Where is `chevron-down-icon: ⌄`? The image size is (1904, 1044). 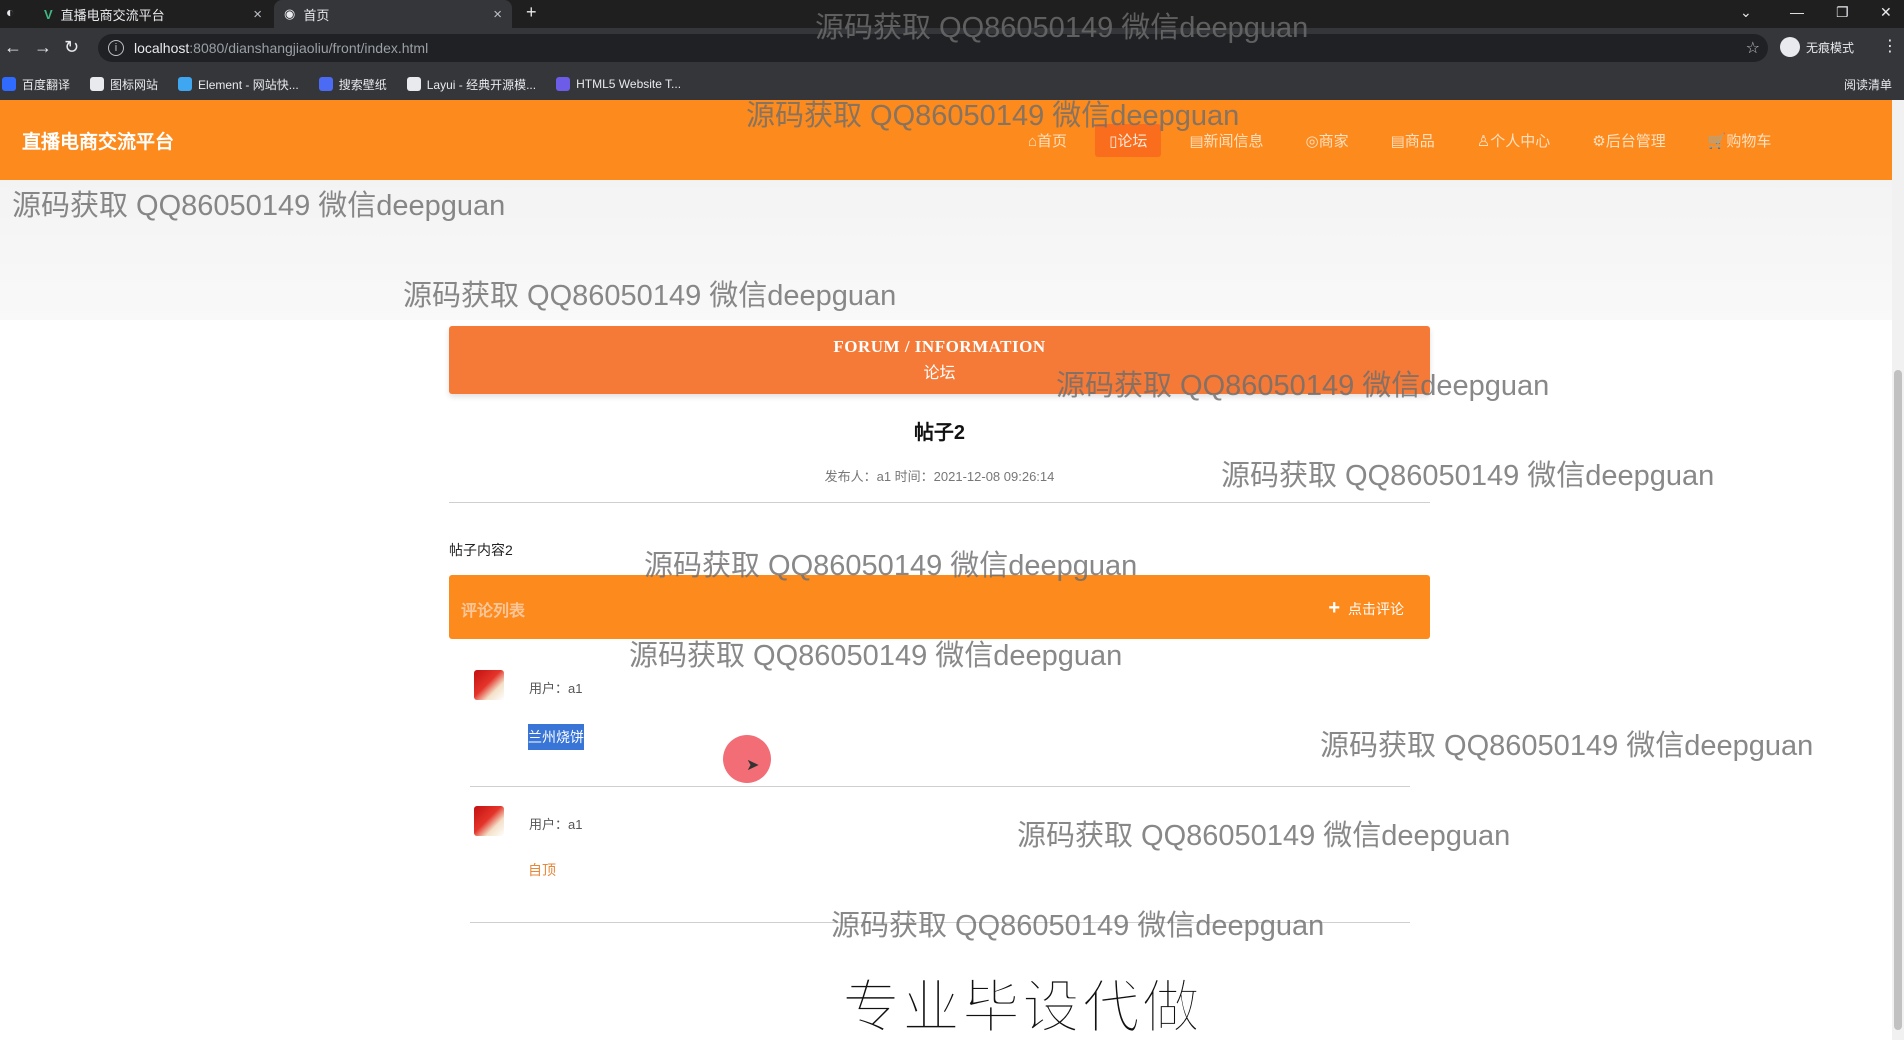
chevron-down-icon: ⌄ is located at coordinates (1746, 12).